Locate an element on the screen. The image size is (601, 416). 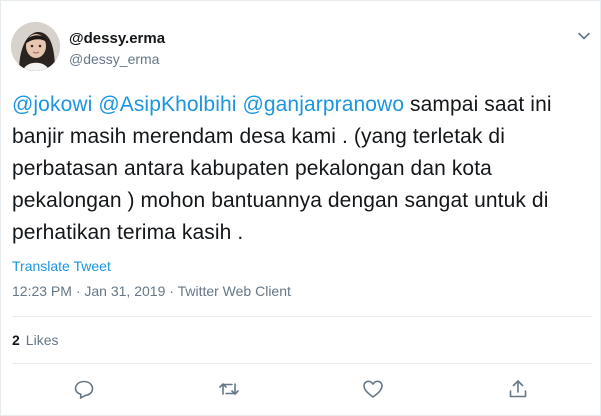
likes-stat: 2 Likes is located at coordinates (35, 340).